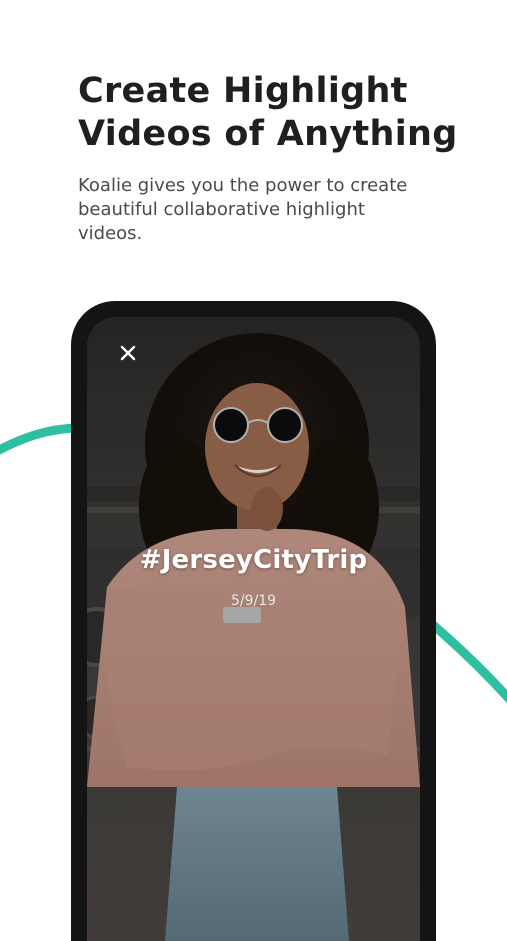 Image resolution: width=507 pixels, height=941 pixels. I want to click on highlight-title: #JerseyCityTrip, so click(253, 560).